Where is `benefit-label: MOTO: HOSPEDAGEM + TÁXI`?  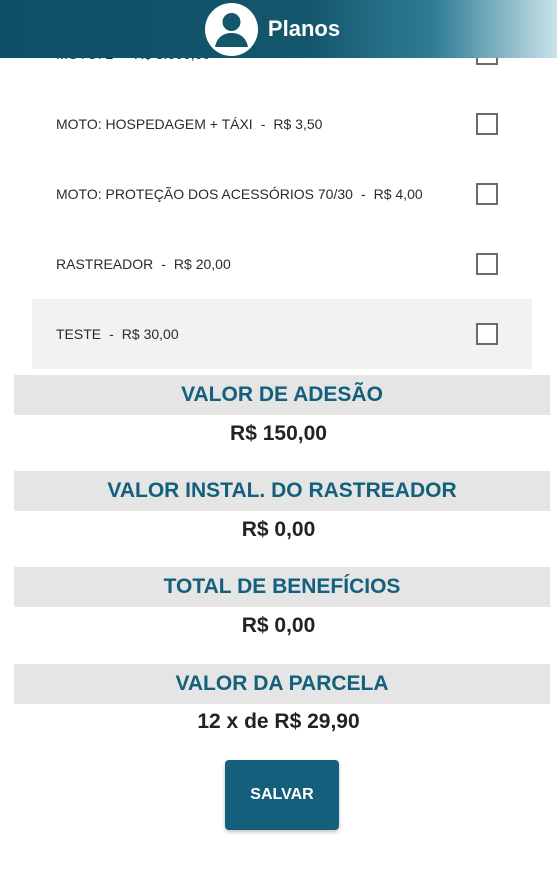
benefit-label: MOTO: HOSPEDAGEM + TÁXI is located at coordinates (154, 124).